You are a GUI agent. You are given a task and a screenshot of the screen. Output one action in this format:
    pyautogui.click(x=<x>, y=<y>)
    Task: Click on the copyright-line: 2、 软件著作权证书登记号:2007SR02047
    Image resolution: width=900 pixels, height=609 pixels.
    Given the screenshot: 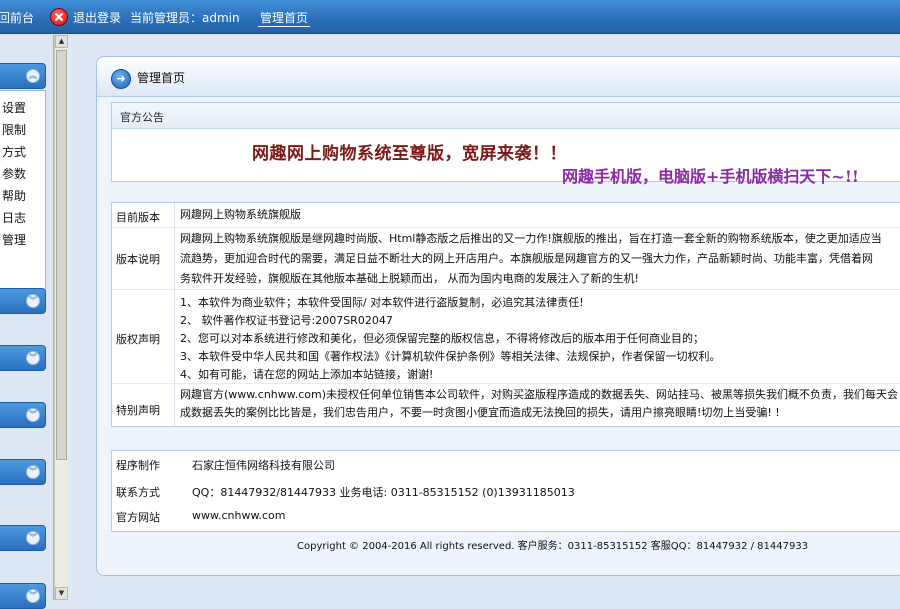 What is the action you would take?
    pyautogui.click(x=286, y=320)
    